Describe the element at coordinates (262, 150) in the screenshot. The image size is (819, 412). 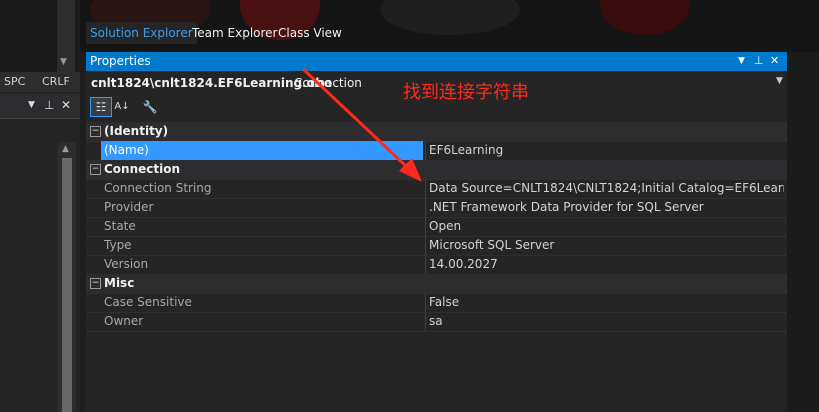
I see `property-name: (Name)` at that location.